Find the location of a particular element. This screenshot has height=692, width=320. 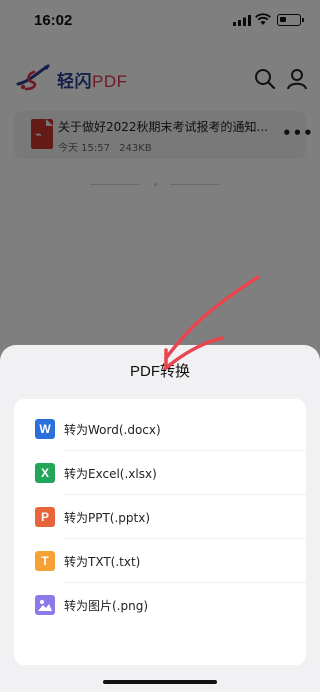

option-label: 转为TXT(.txt) is located at coordinates (102, 562).